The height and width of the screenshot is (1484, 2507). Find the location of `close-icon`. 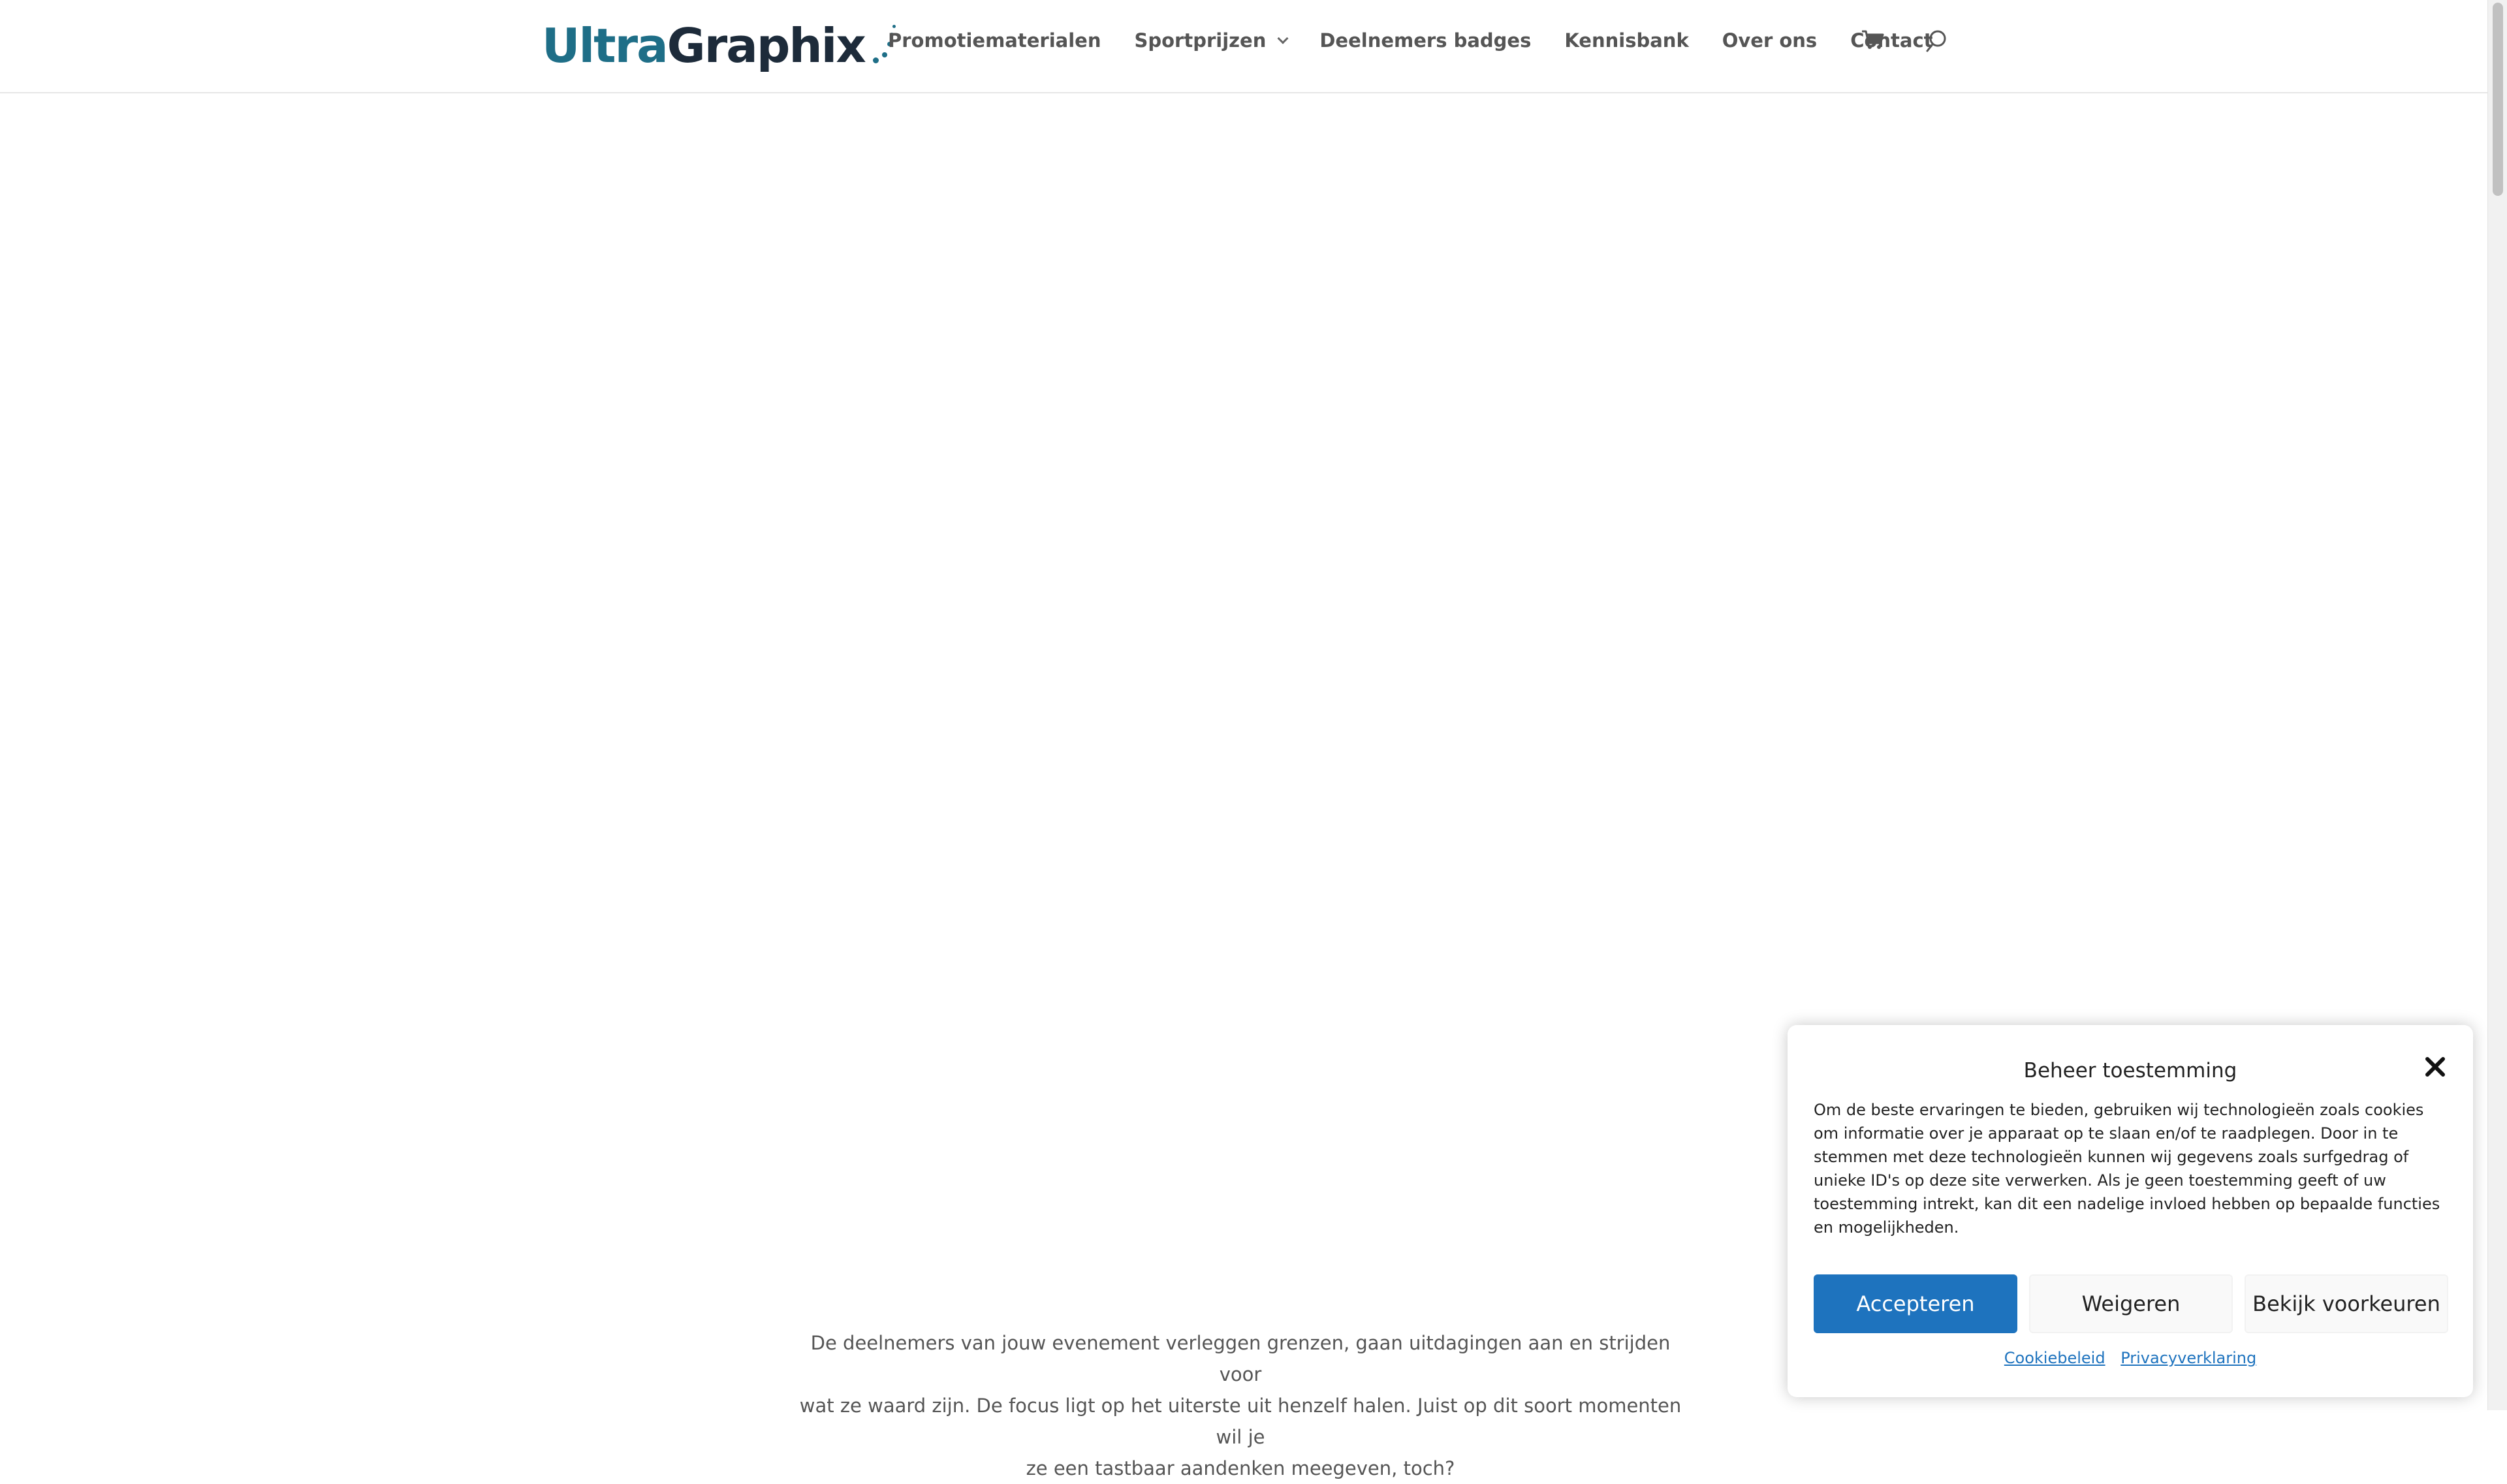

close-icon is located at coordinates (2435, 1067).